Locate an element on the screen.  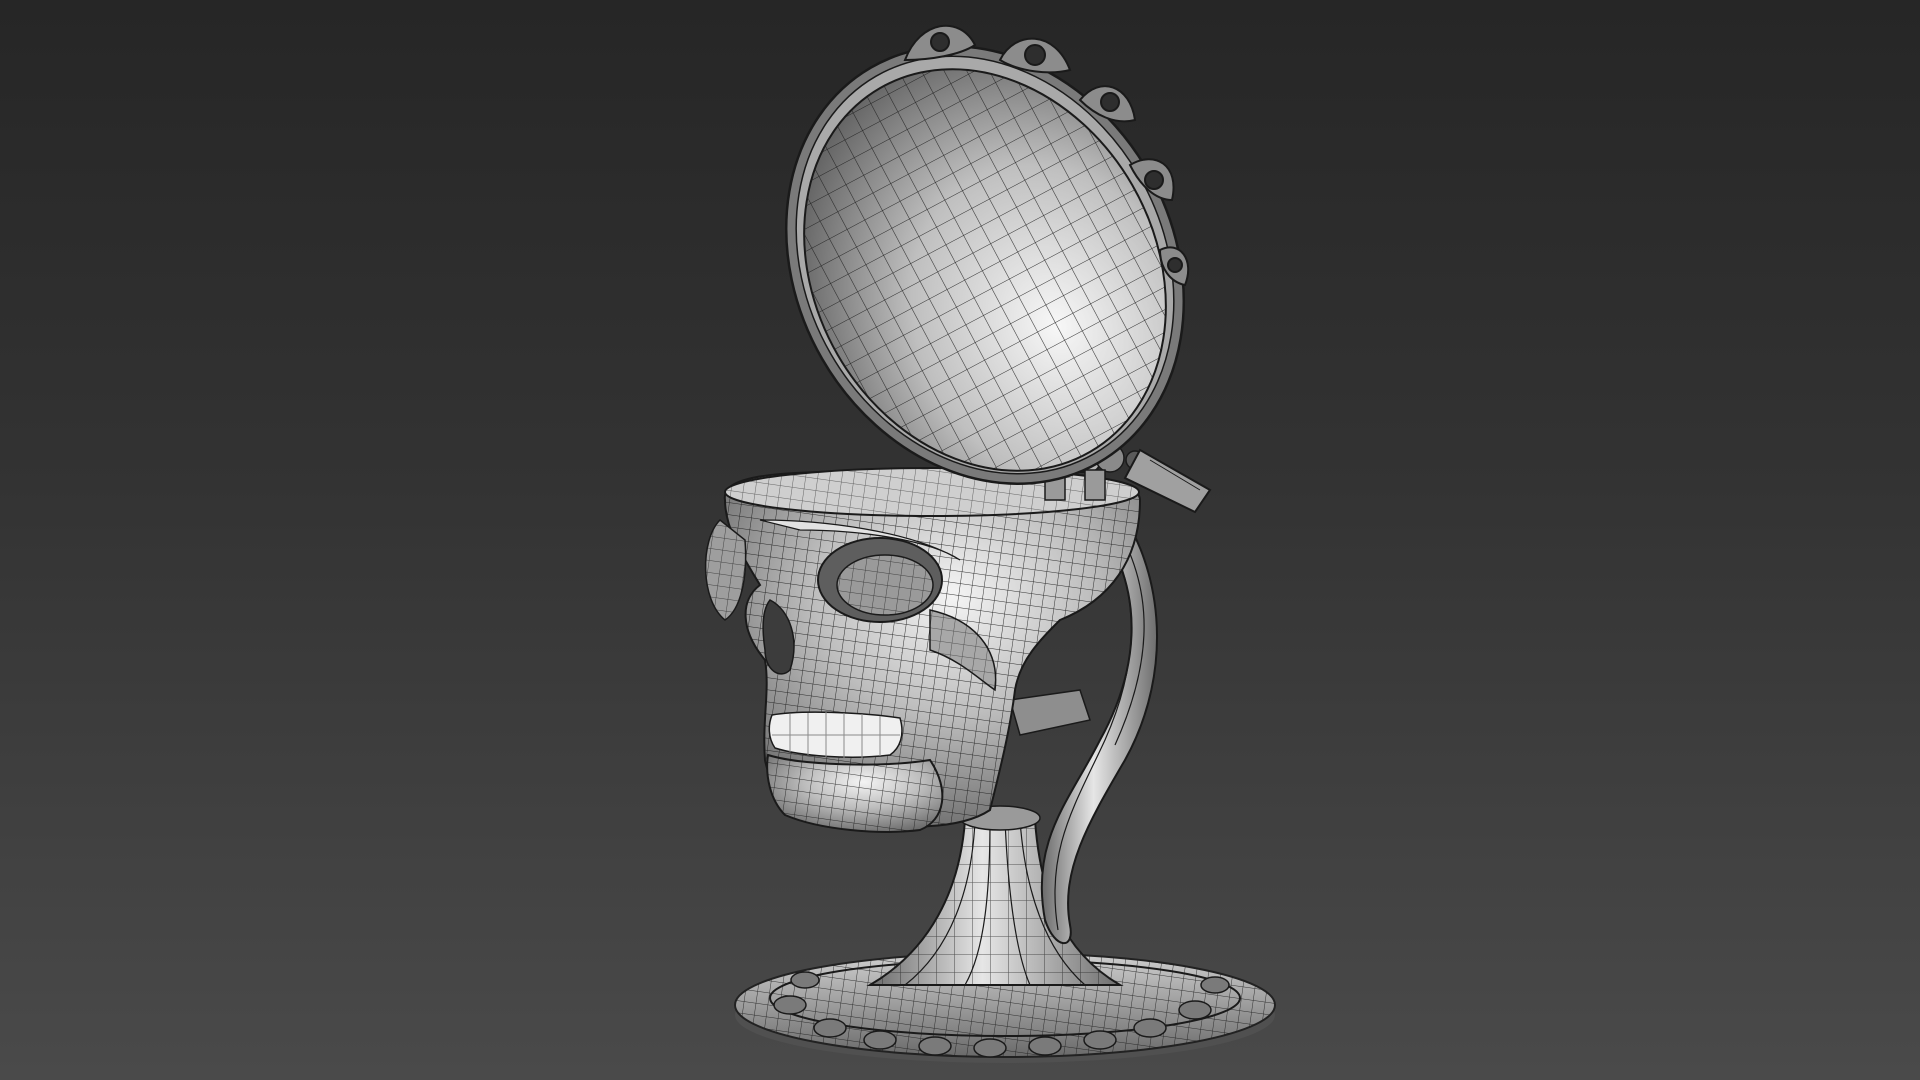
skull-jaw is located at coordinates (855, 793).